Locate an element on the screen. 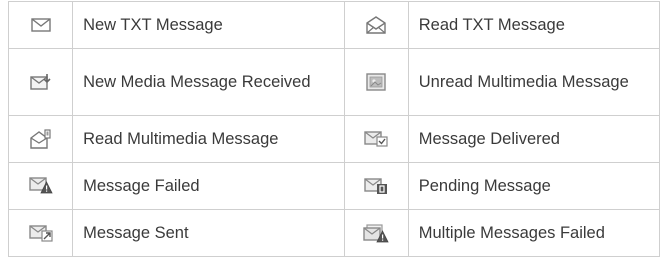 The width and height of the screenshot is (668, 257). message-sent-icon is located at coordinates (40, 233).